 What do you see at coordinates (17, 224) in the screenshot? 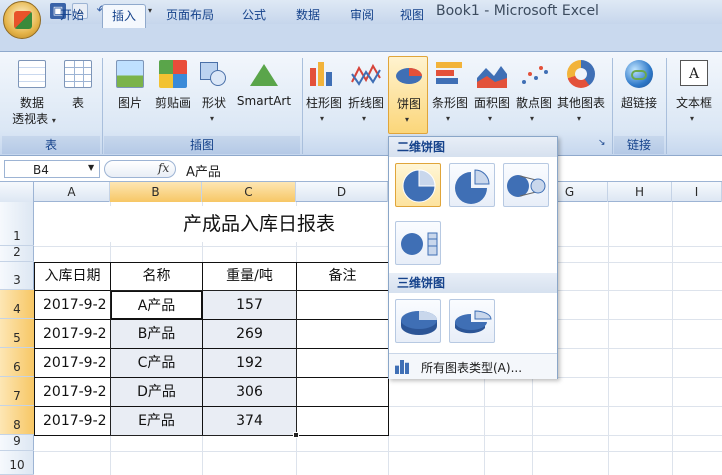
I see `row-header-1: 1` at bounding box center [17, 224].